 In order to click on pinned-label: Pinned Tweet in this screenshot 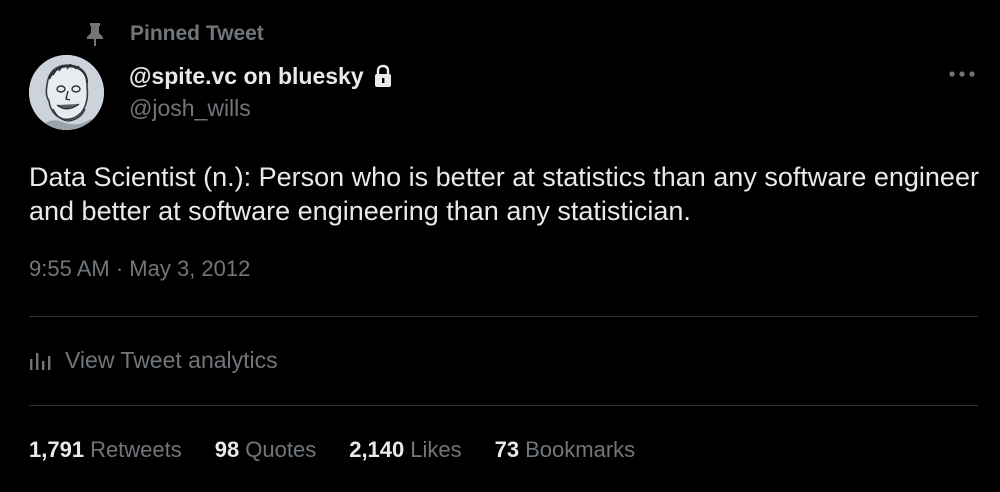, I will do `click(197, 33)`.